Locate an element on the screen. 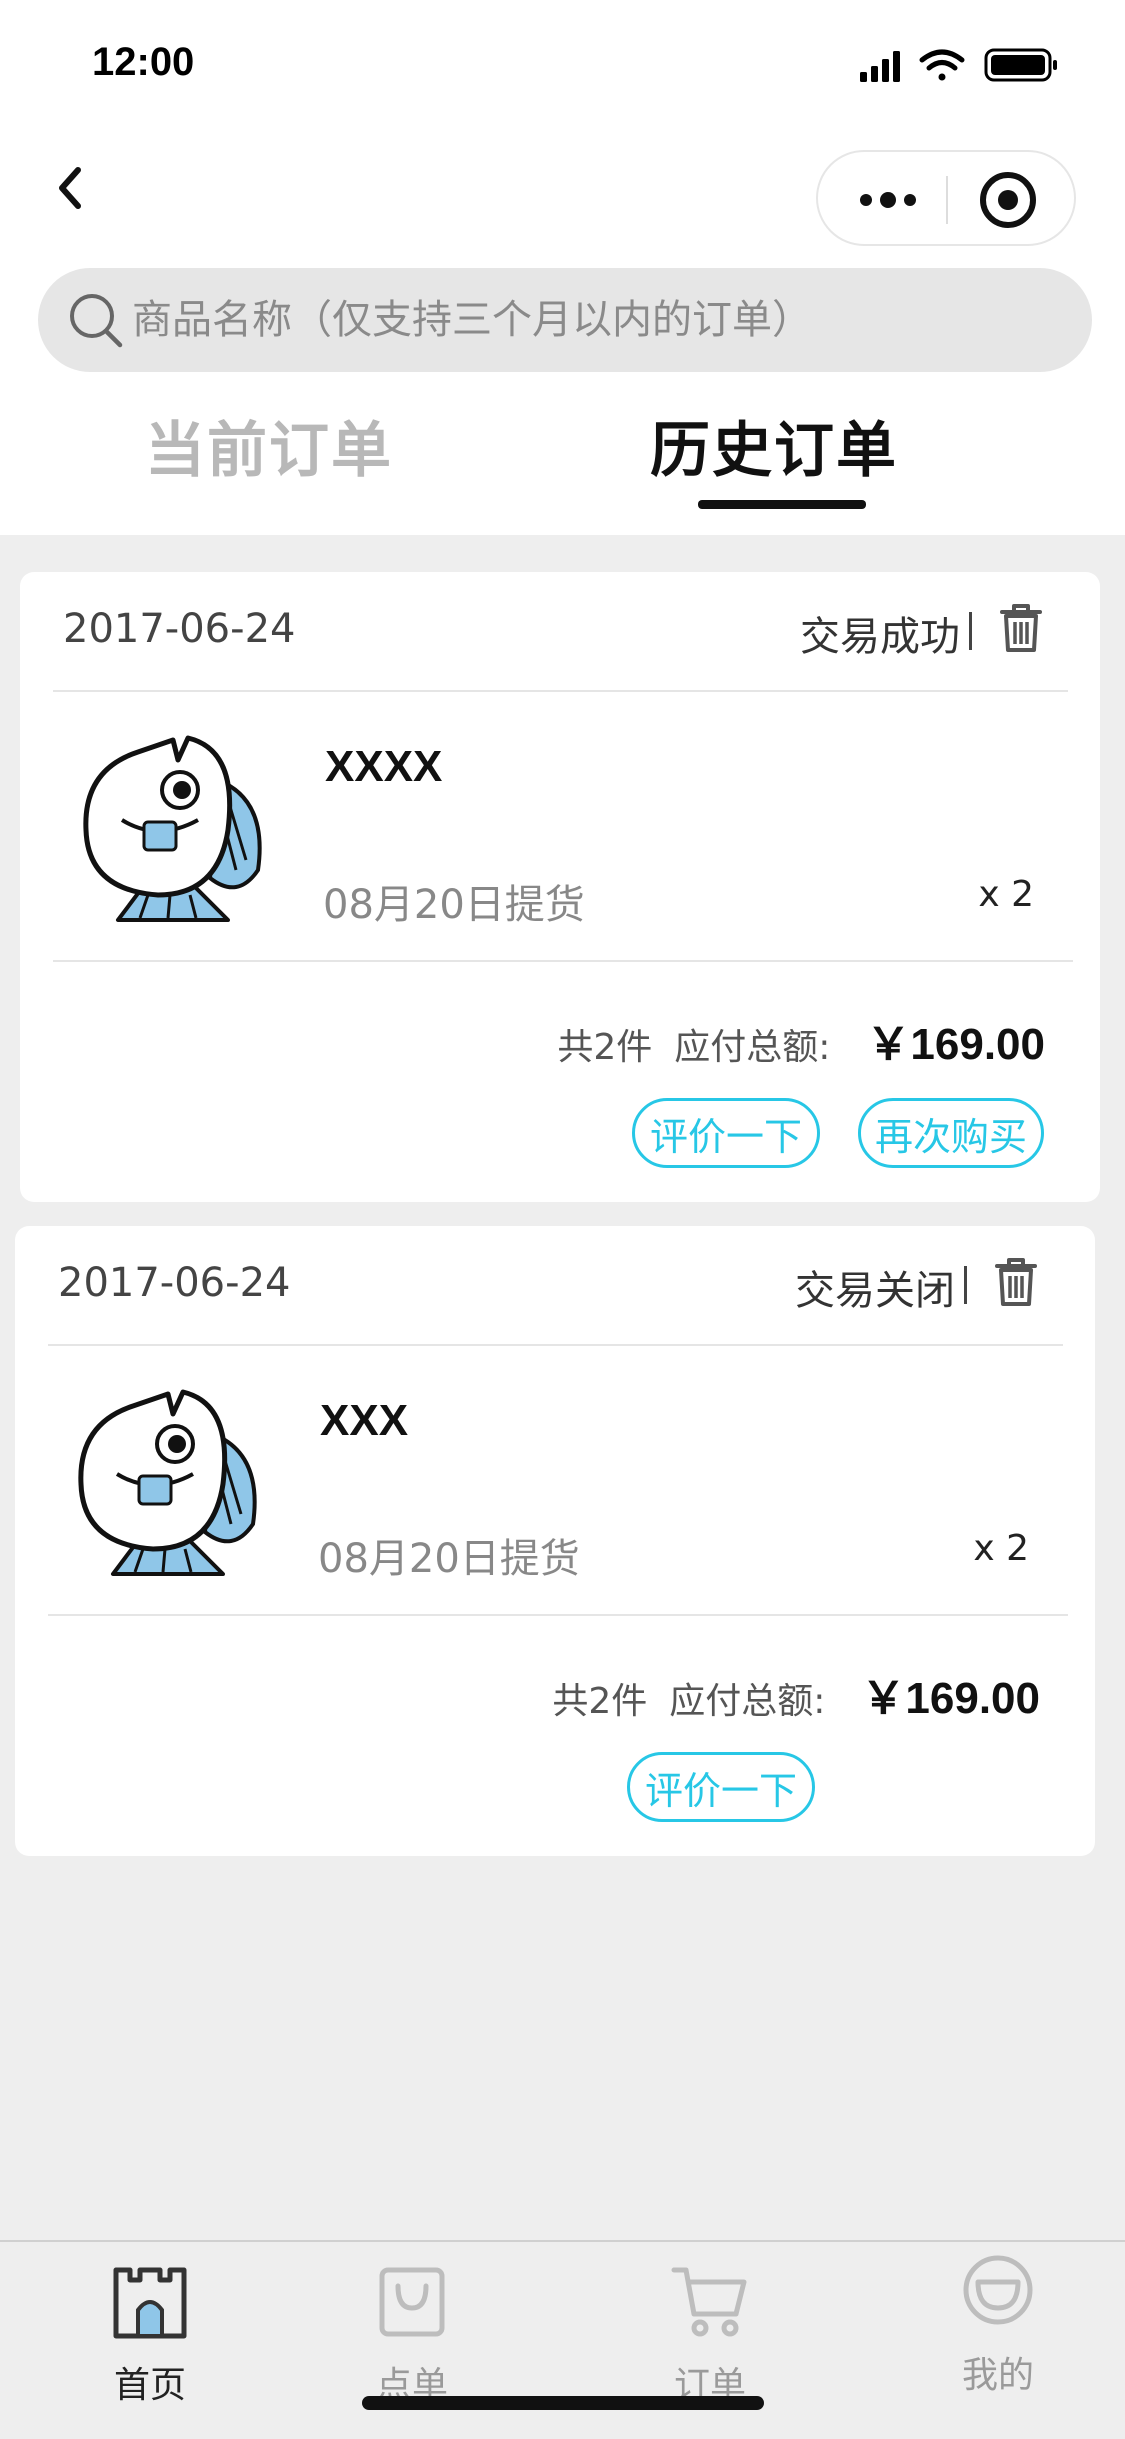 Image resolution: width=1125 pixels, height=2439 pixels. search-input is located at coordinates (602, 320).